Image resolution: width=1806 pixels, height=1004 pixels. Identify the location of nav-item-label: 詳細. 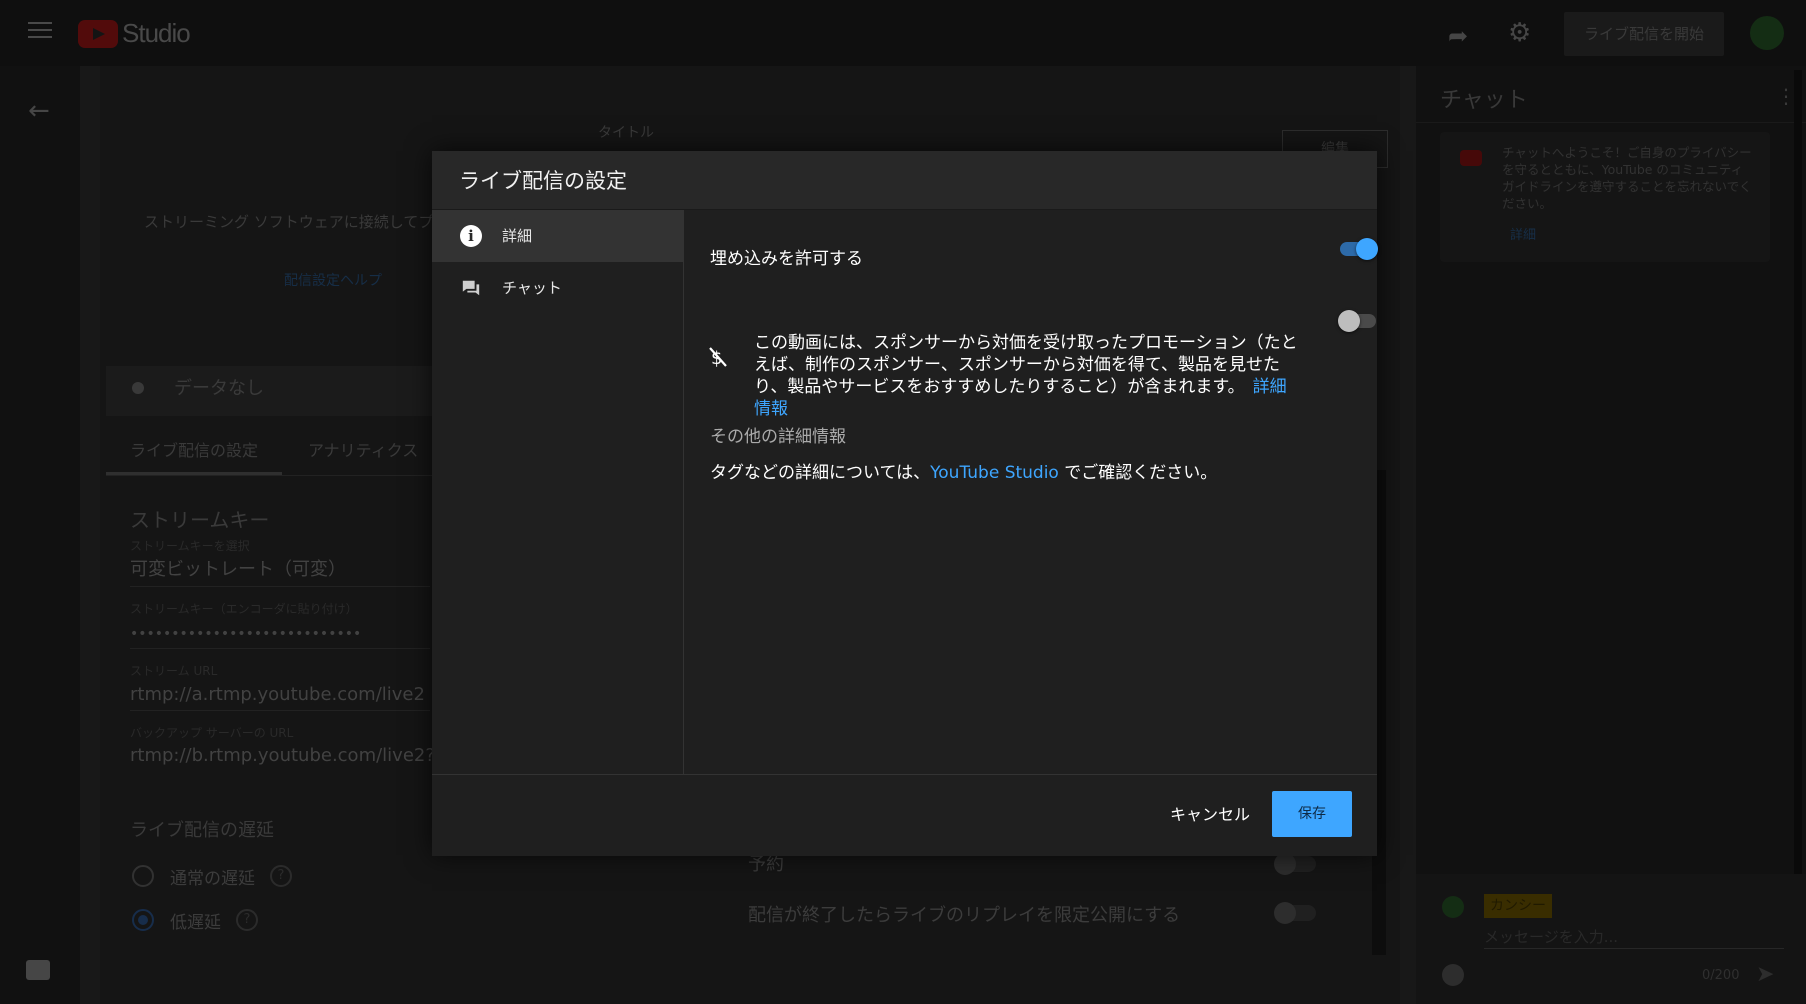
(517, 236).